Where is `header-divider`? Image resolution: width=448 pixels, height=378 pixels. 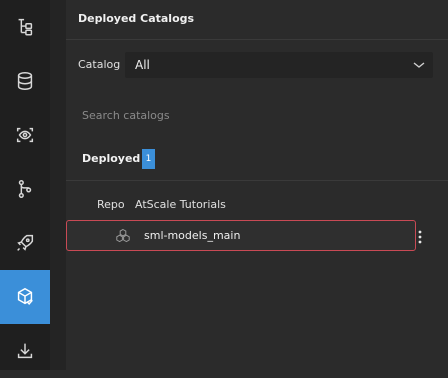
header-divider is located at coordinates (257, 39).